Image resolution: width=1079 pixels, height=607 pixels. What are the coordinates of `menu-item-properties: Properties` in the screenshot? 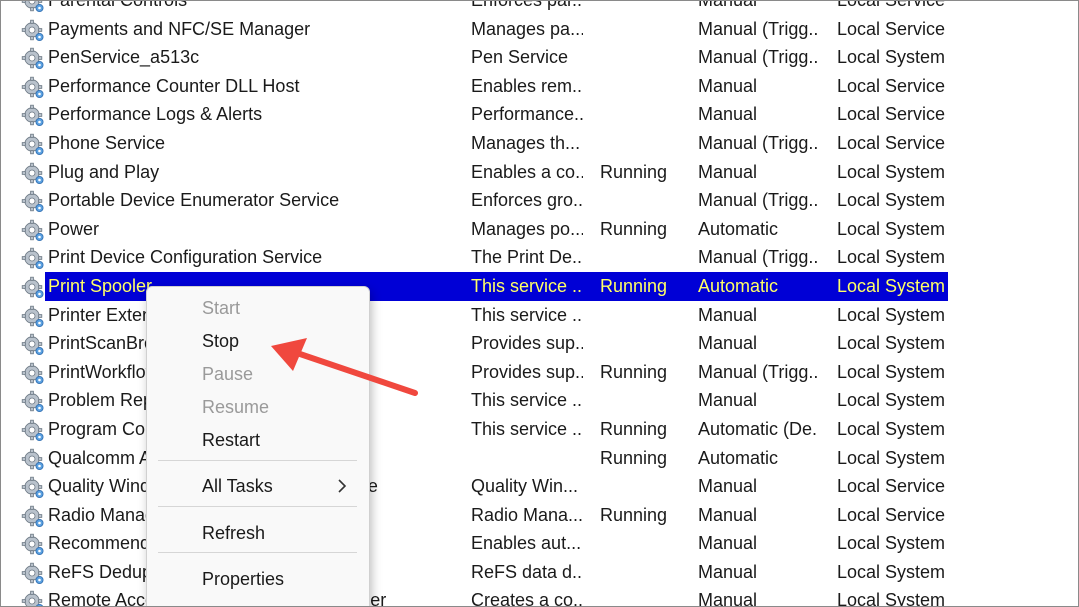 It's located at (243, 579).